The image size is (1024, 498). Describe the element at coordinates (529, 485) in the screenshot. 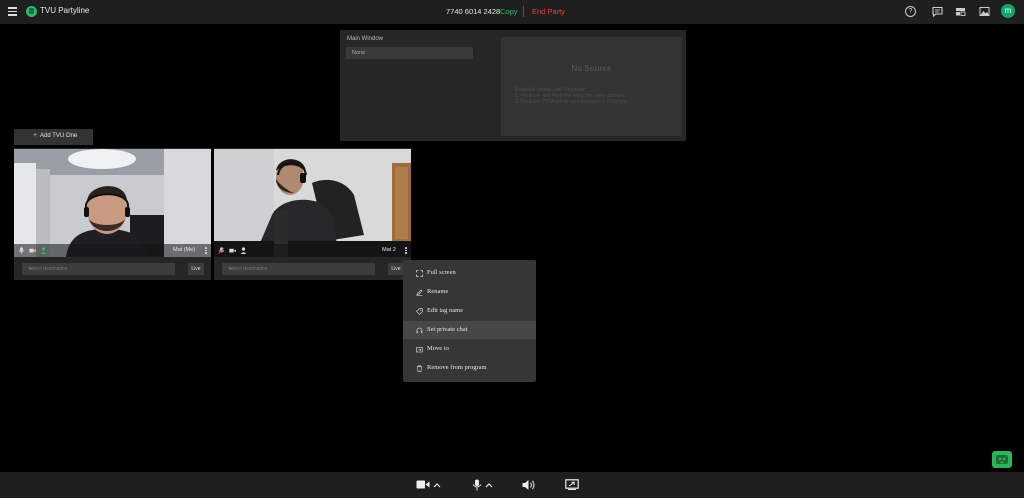

I see `speaker-icon` at that location.